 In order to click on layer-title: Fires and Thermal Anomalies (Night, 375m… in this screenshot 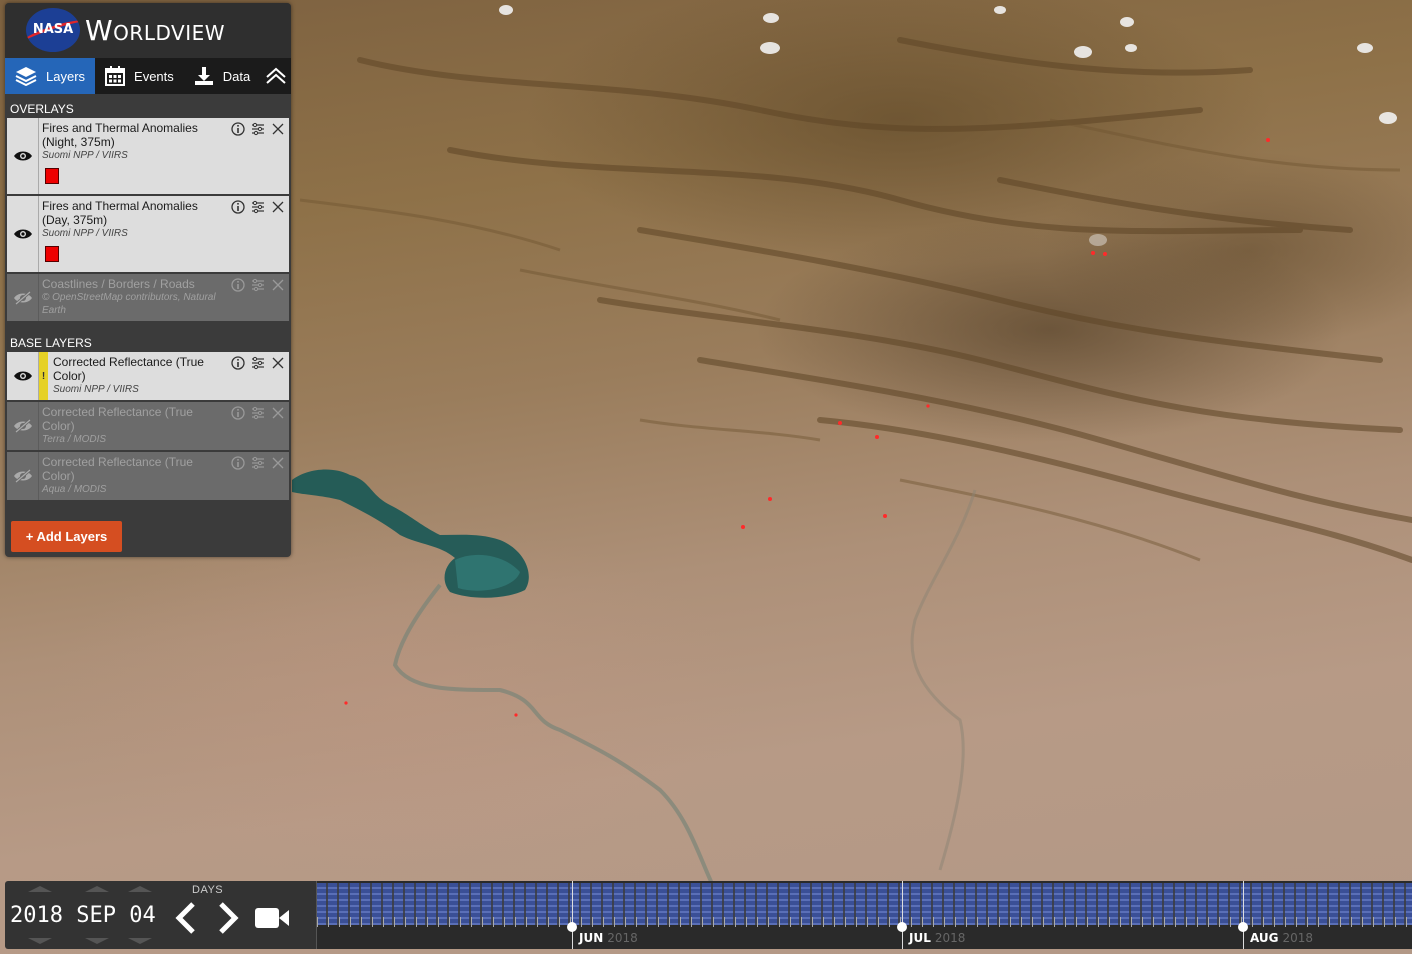, I will do `click(120, 135)`.